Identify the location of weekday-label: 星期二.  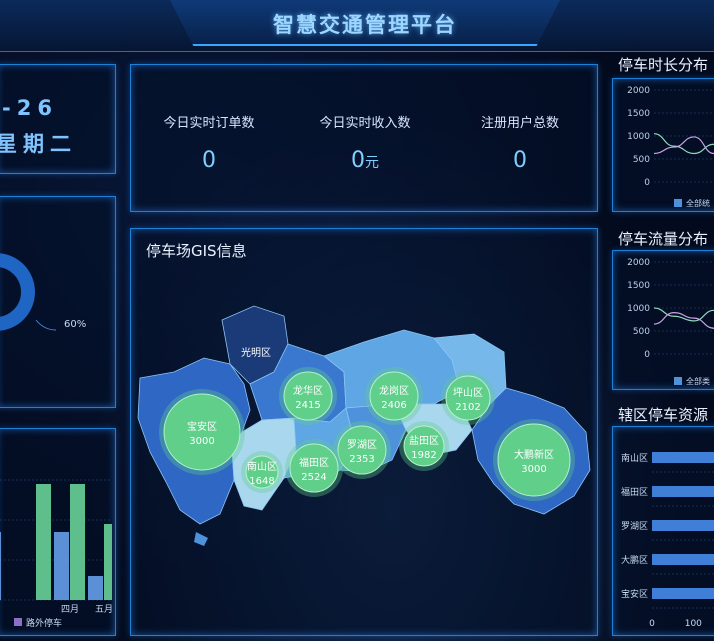
(38, 144).